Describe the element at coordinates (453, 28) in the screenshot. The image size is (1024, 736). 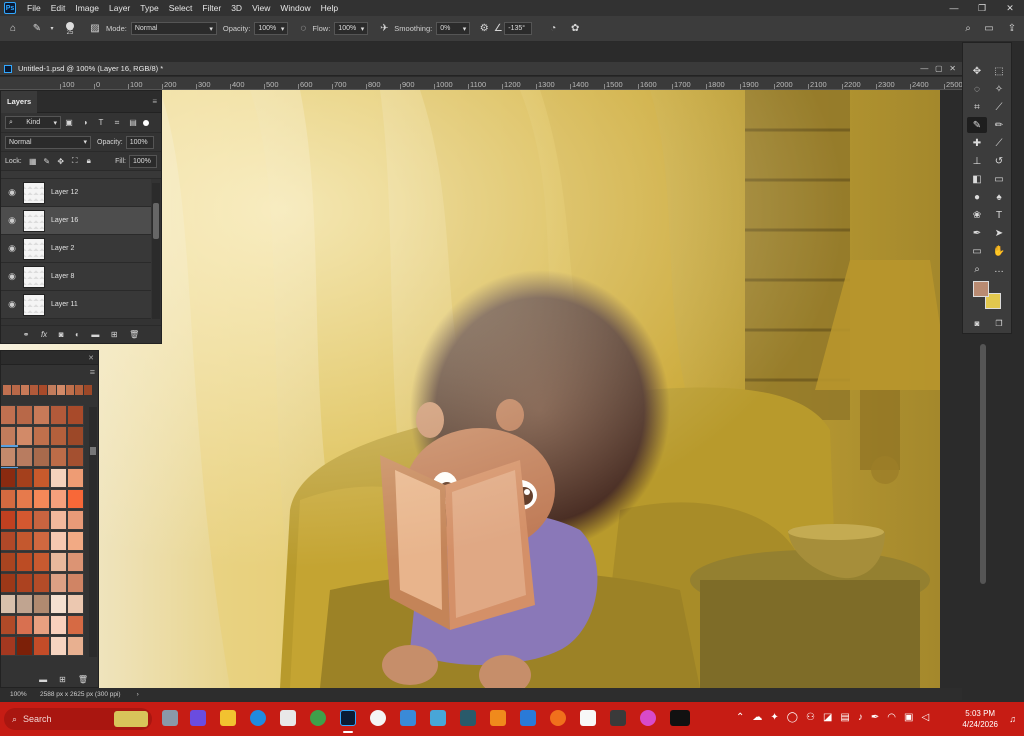
I see `smoothing-input: 0% ▾` at that location.